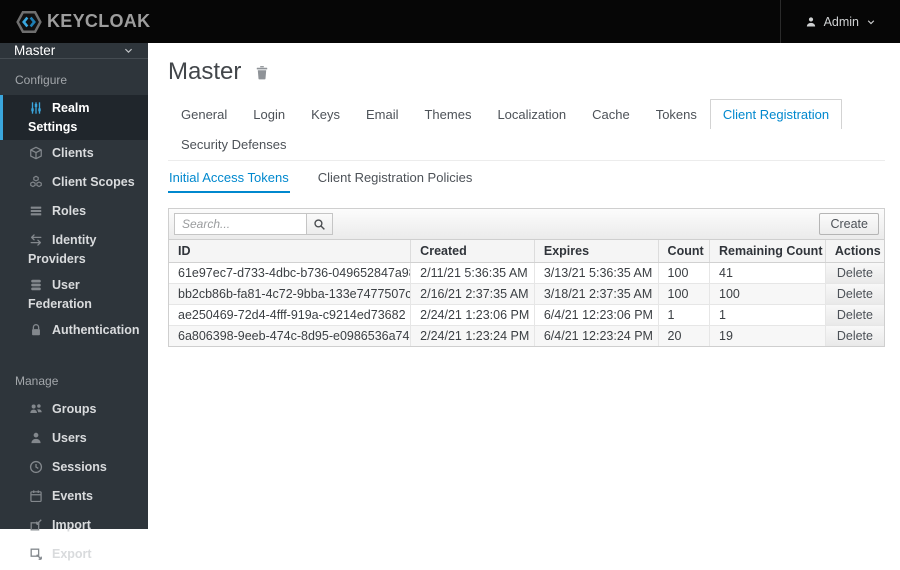  What do you see at coordinates (69, 211) in the screenshot?
I see `sidebar-item-label: Roles` at bounding box center [69, 211].